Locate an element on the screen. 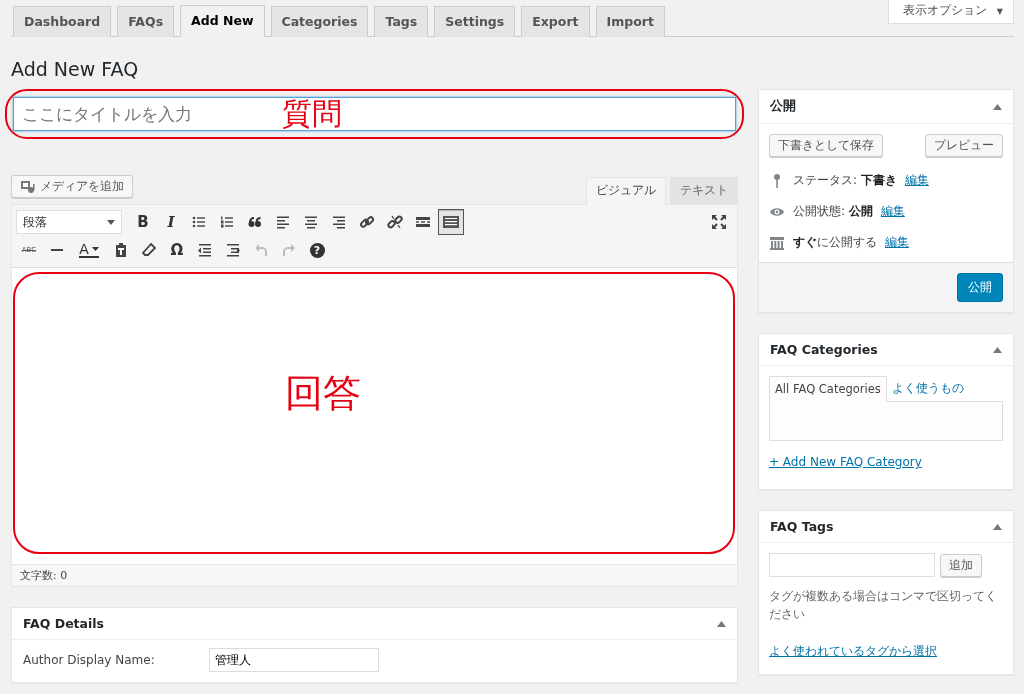  editor-mode-tab: ビジュアル is located at coordinates (626, 191).